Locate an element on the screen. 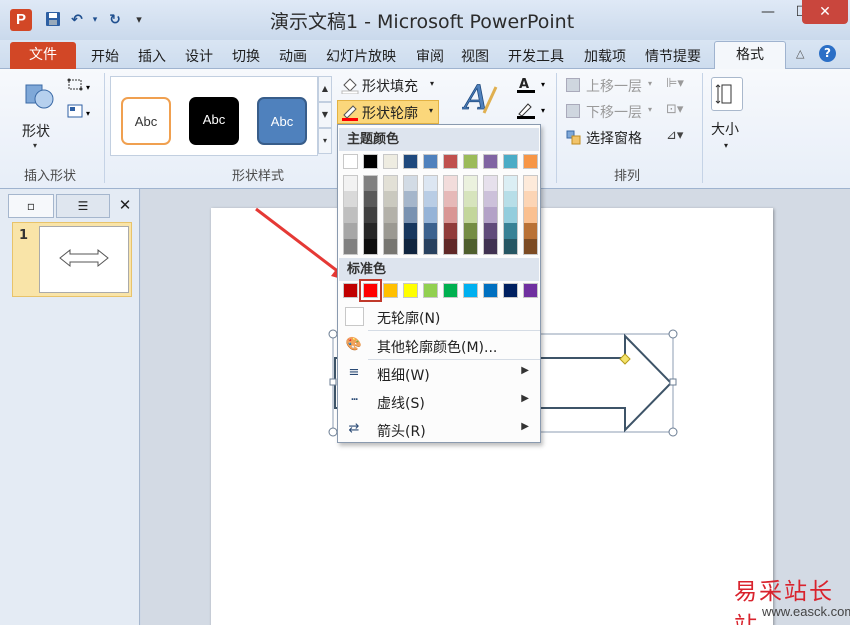  standard-color-red-selected is located at coordinates (370, 290).